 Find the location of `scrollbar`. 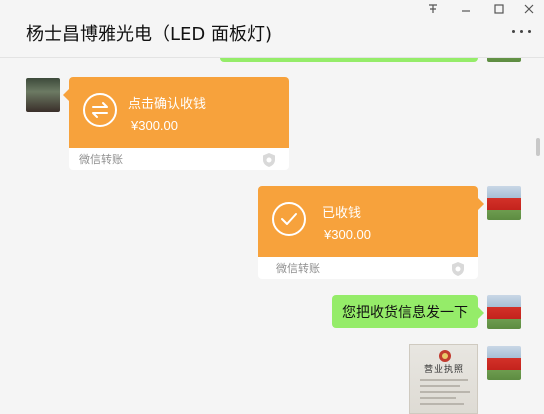

scrollbar is located at coordinates (538, 147).